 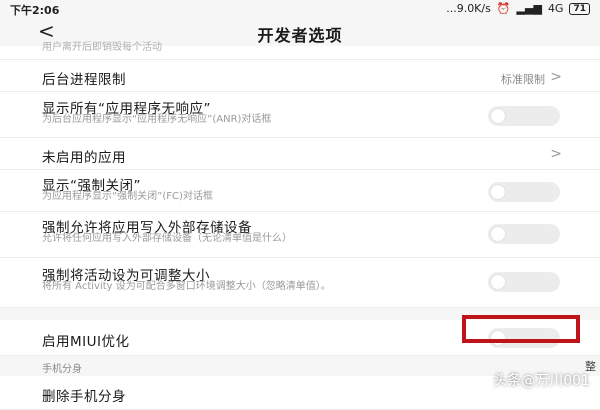 What do you see at coordinates (524, 192) in the screenshot?
I see `force-close-toggle` at bounding box center [524, 192].